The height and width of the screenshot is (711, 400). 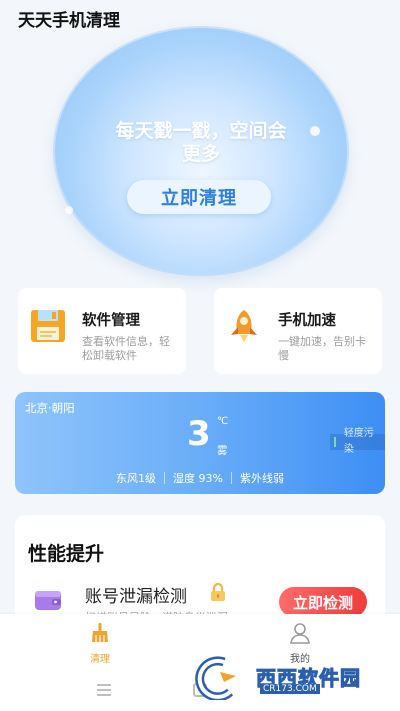 What do you see at coordinates (104, 690) in the screenshot?
I see `menu-icon` at bounding box center [104, 690].